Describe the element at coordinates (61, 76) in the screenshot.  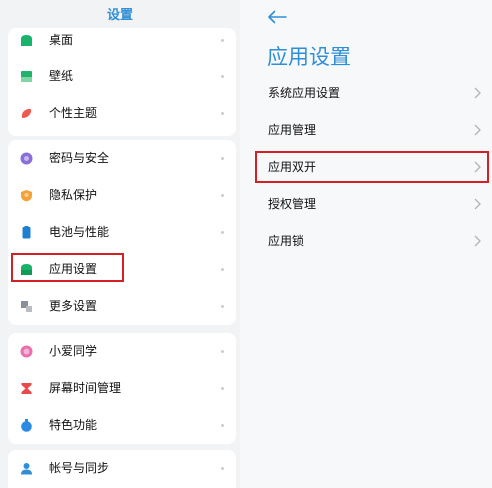
I see `menu-item-label: 壁纸` at that location.